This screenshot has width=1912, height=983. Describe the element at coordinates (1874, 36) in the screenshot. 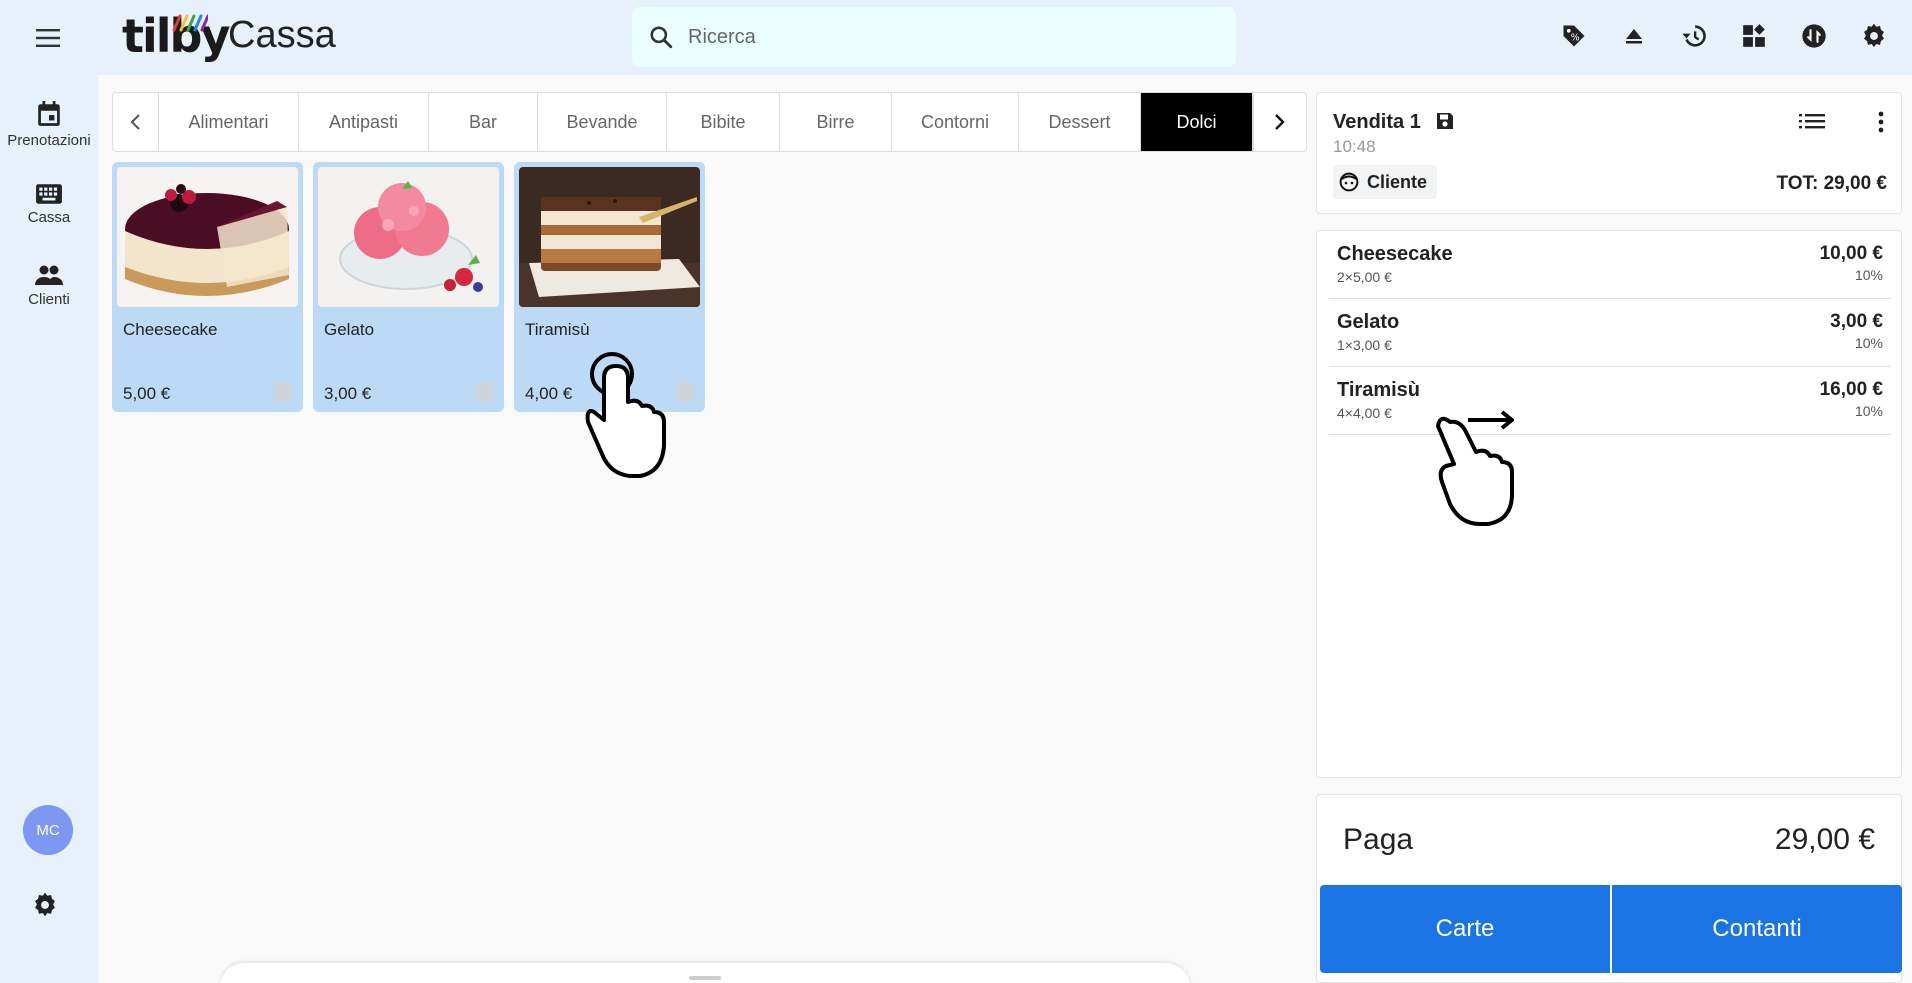

I see `settings-icon` at that location.